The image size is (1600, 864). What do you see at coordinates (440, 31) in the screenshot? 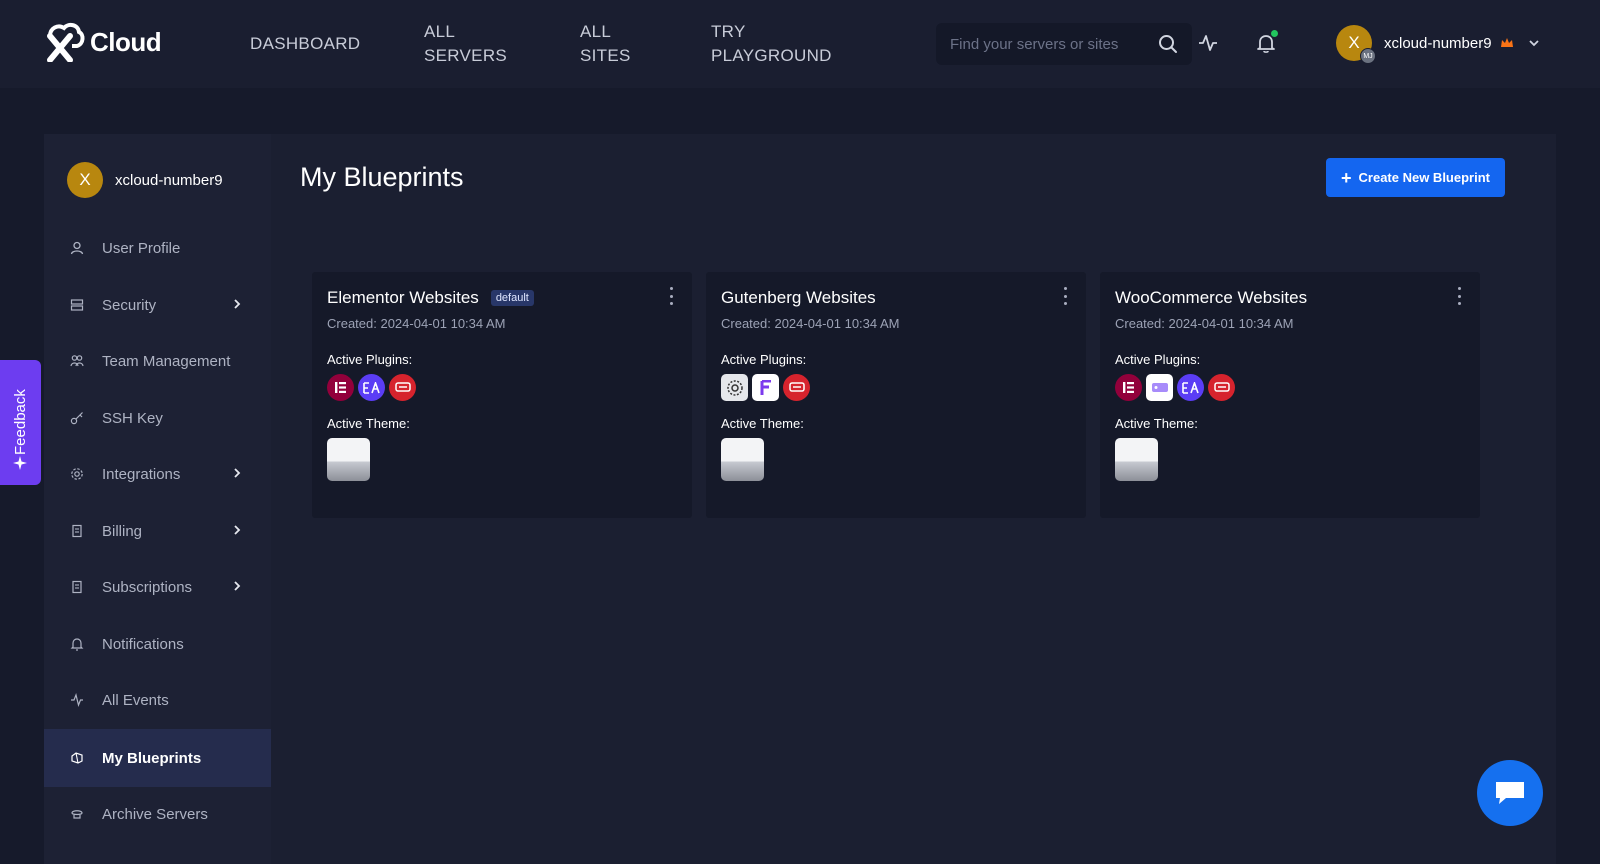
I see `nav-all-servers-line1: ALL` at bounding box center [440, 31].